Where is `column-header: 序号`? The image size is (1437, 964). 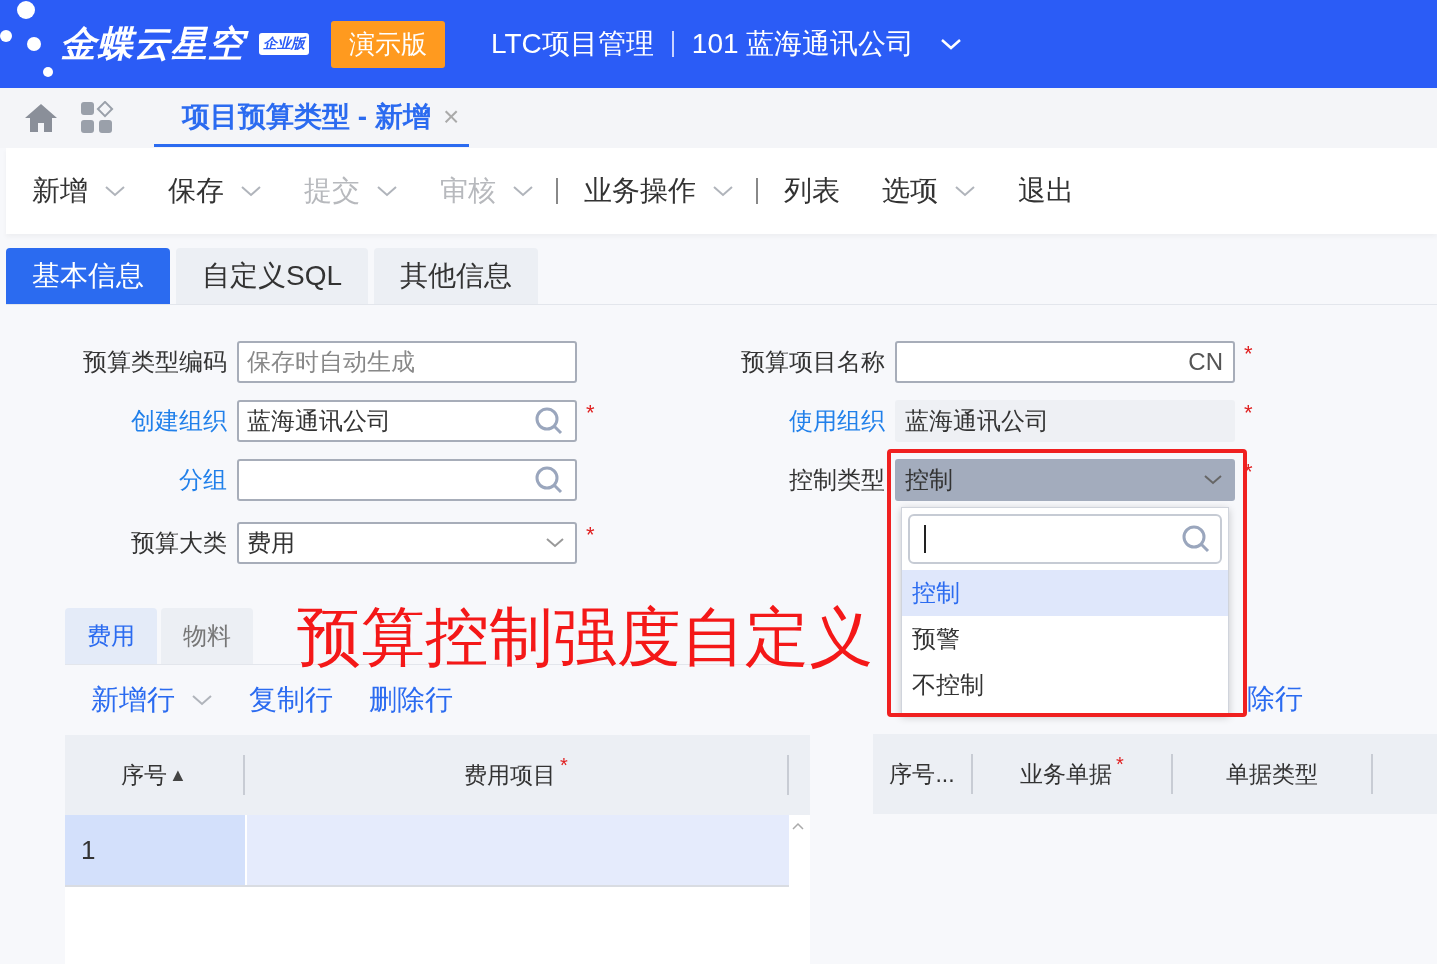 column-header: 序号 is located at coordinates (144, 775).